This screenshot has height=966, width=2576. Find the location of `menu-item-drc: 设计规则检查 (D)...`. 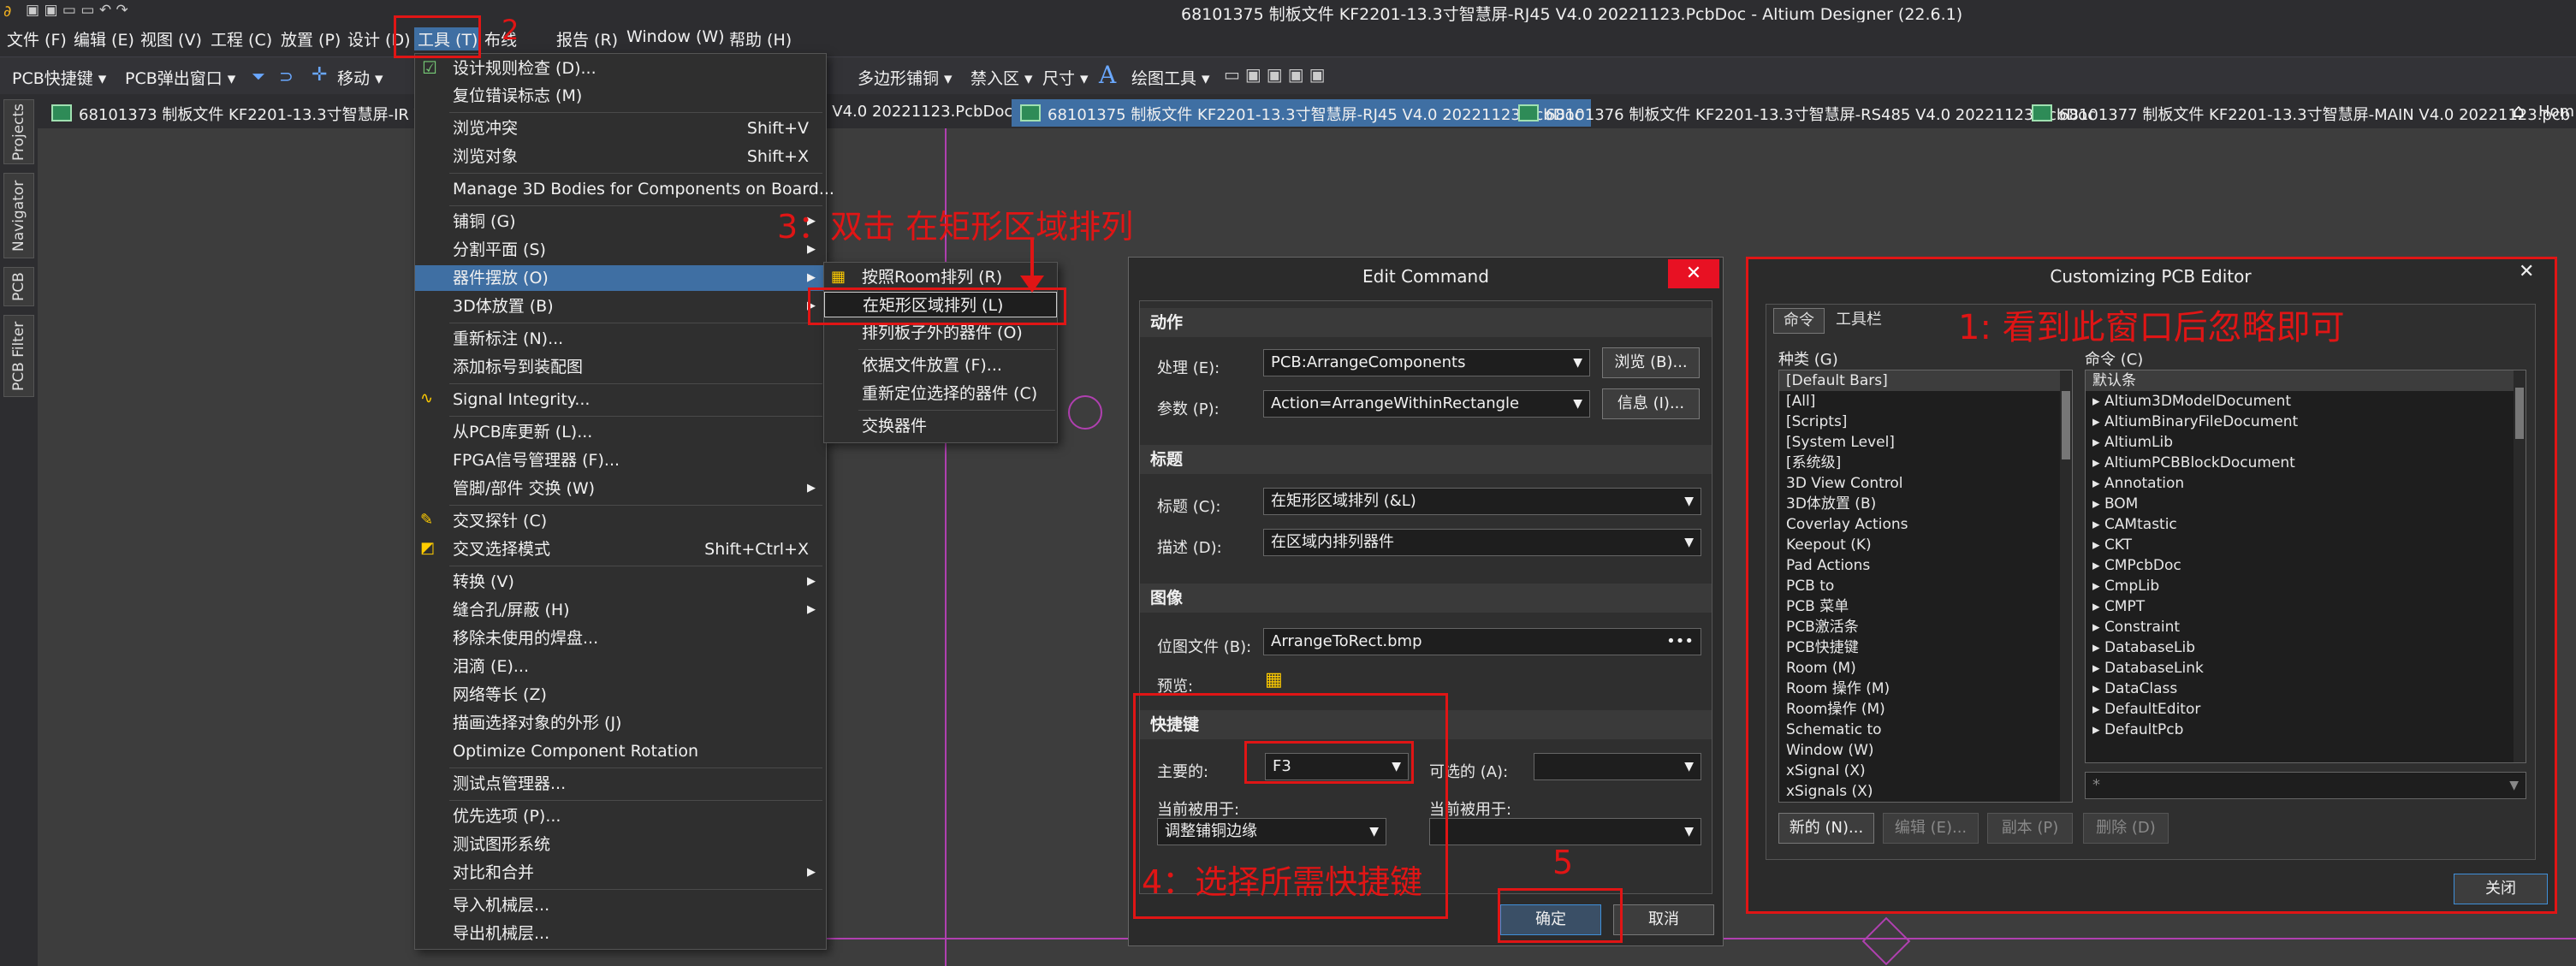

menu-item-drc: 设计规则检查 (D)... is located at coordinates (620, 68).